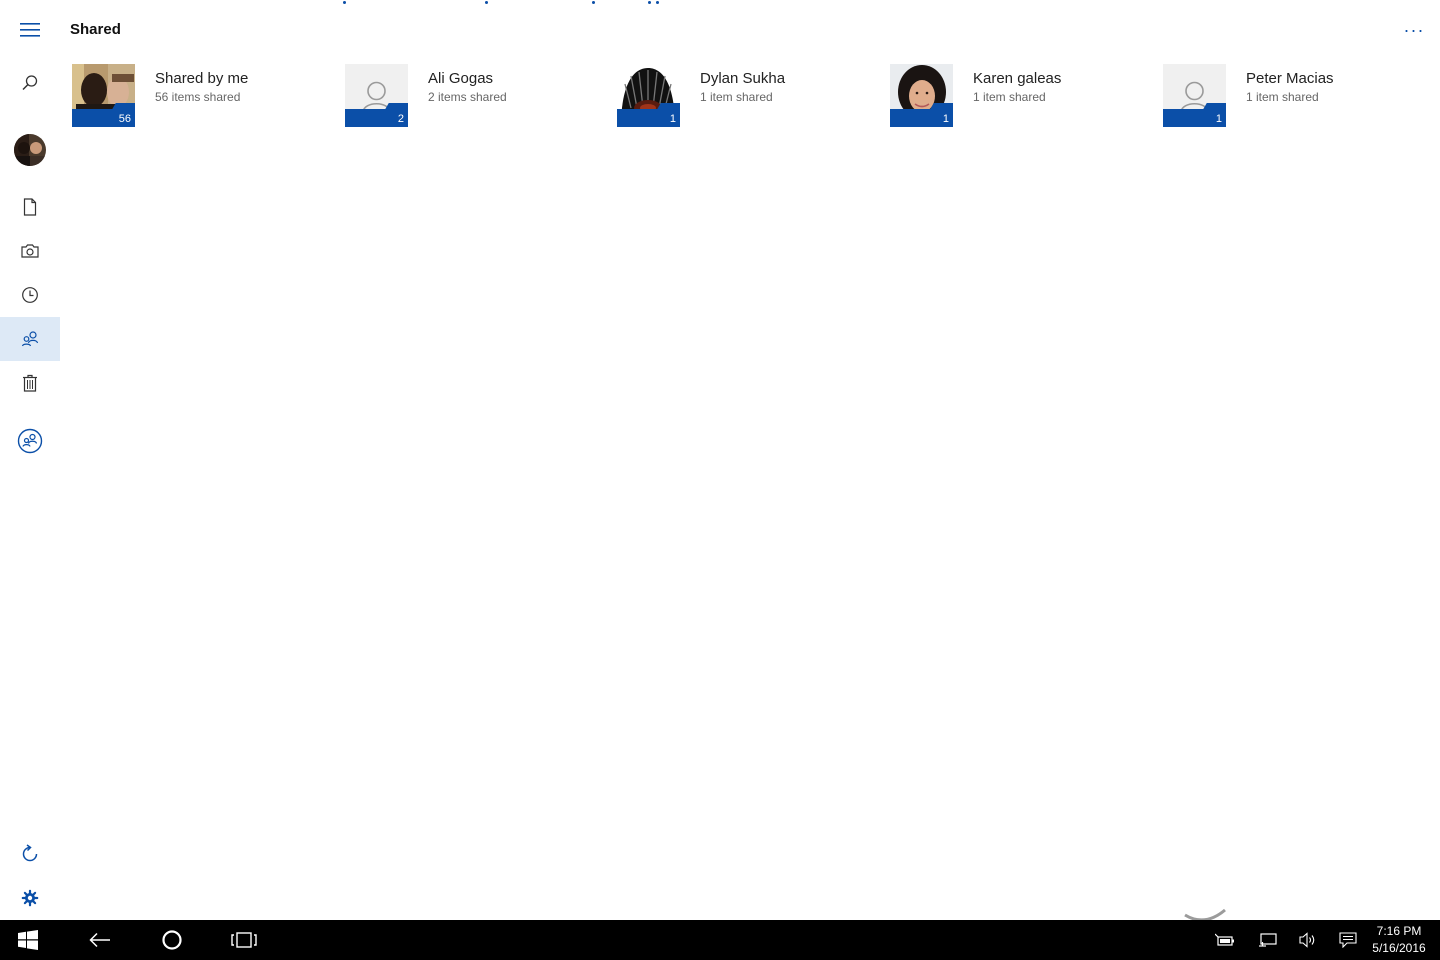  I want to click on camera-icon, so click(30, 251).